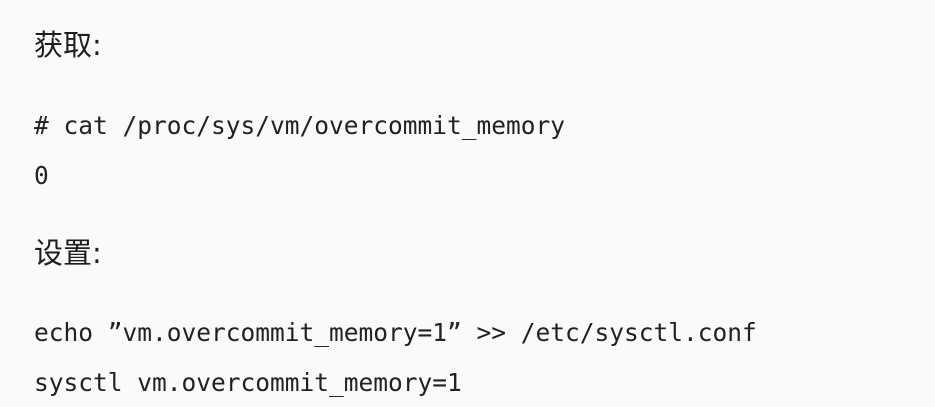 The image size is (935, 407). What do you see at coordinates (248, 382) in the screenshot?
I see `set-command-line-2: sysctl vm.overcommit_memory=1` at bounding box center [248, 382].